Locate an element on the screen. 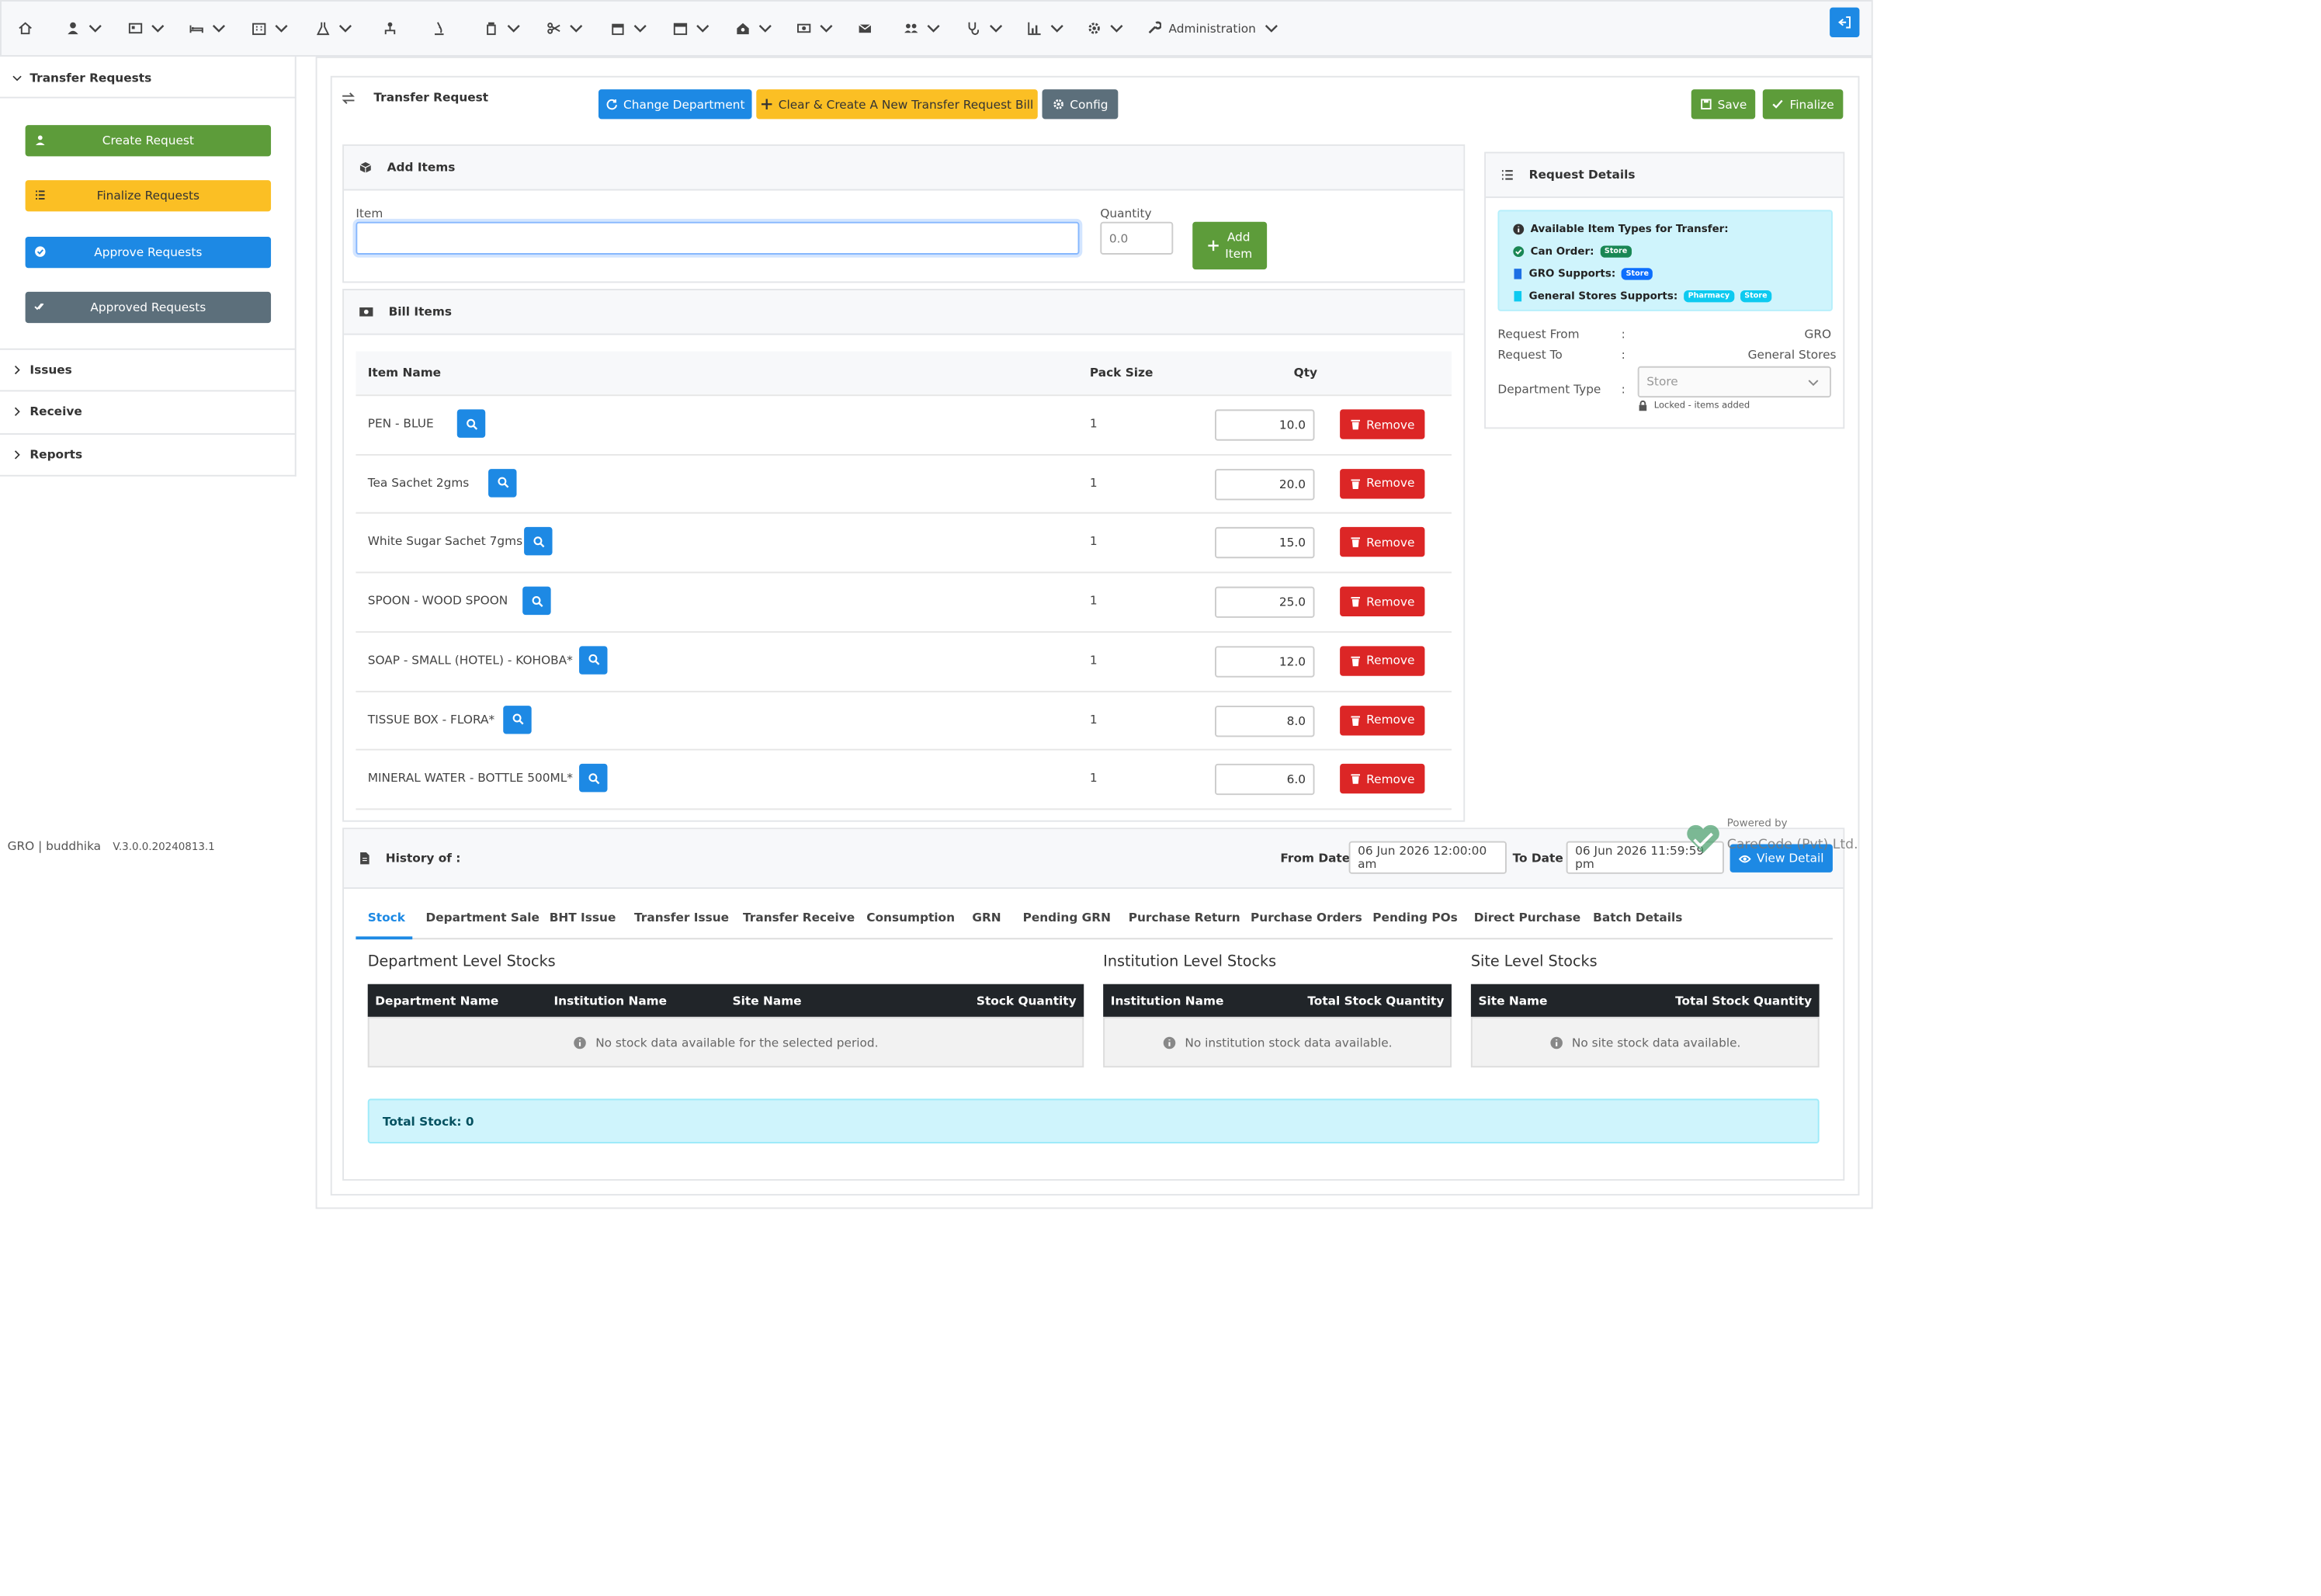  tab-consumption: Consumption is located at coordinates (910, 918).